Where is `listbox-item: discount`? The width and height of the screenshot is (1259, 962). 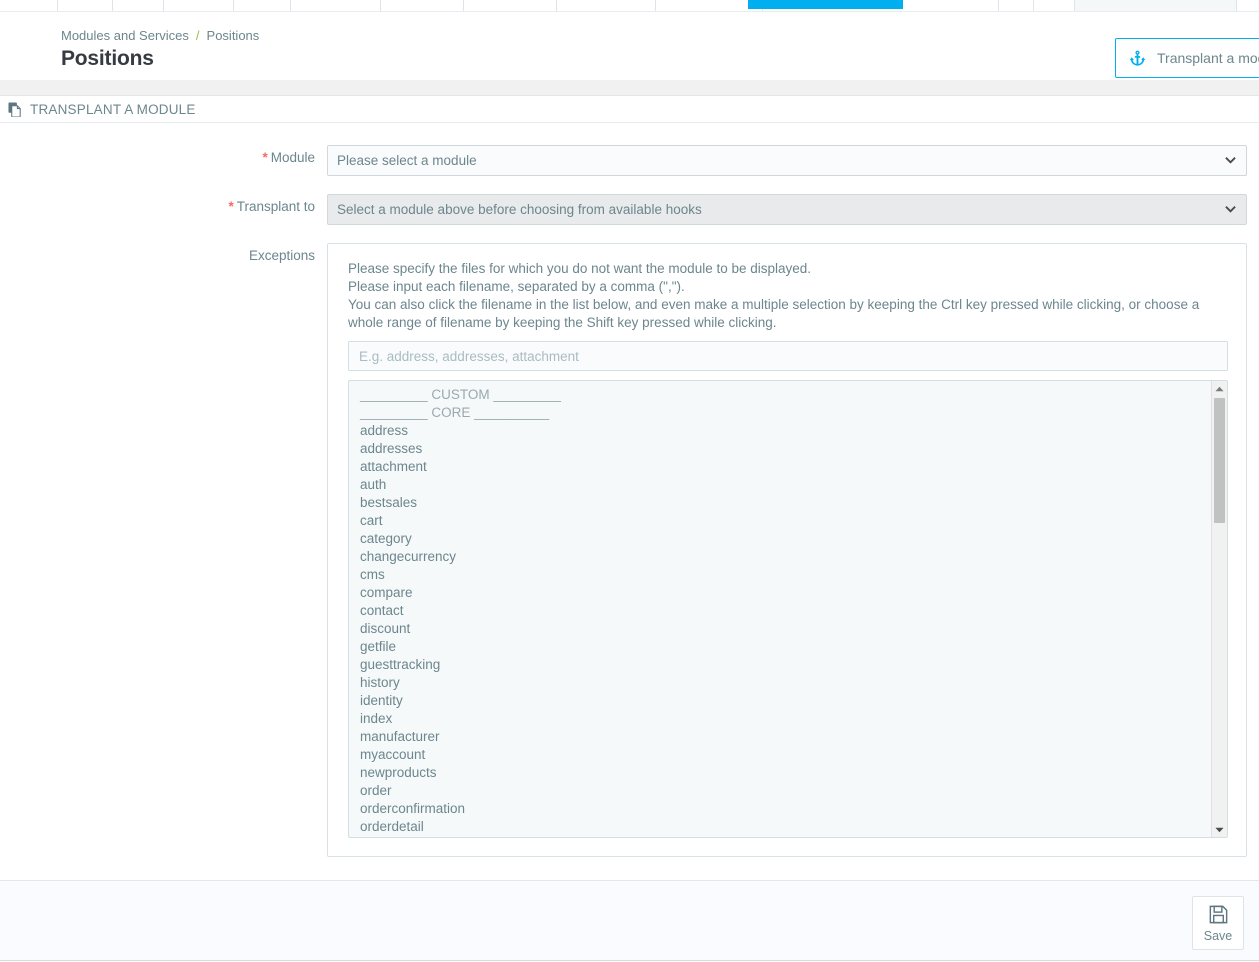
listbox-item: discount is located at coordinates (785, 629).